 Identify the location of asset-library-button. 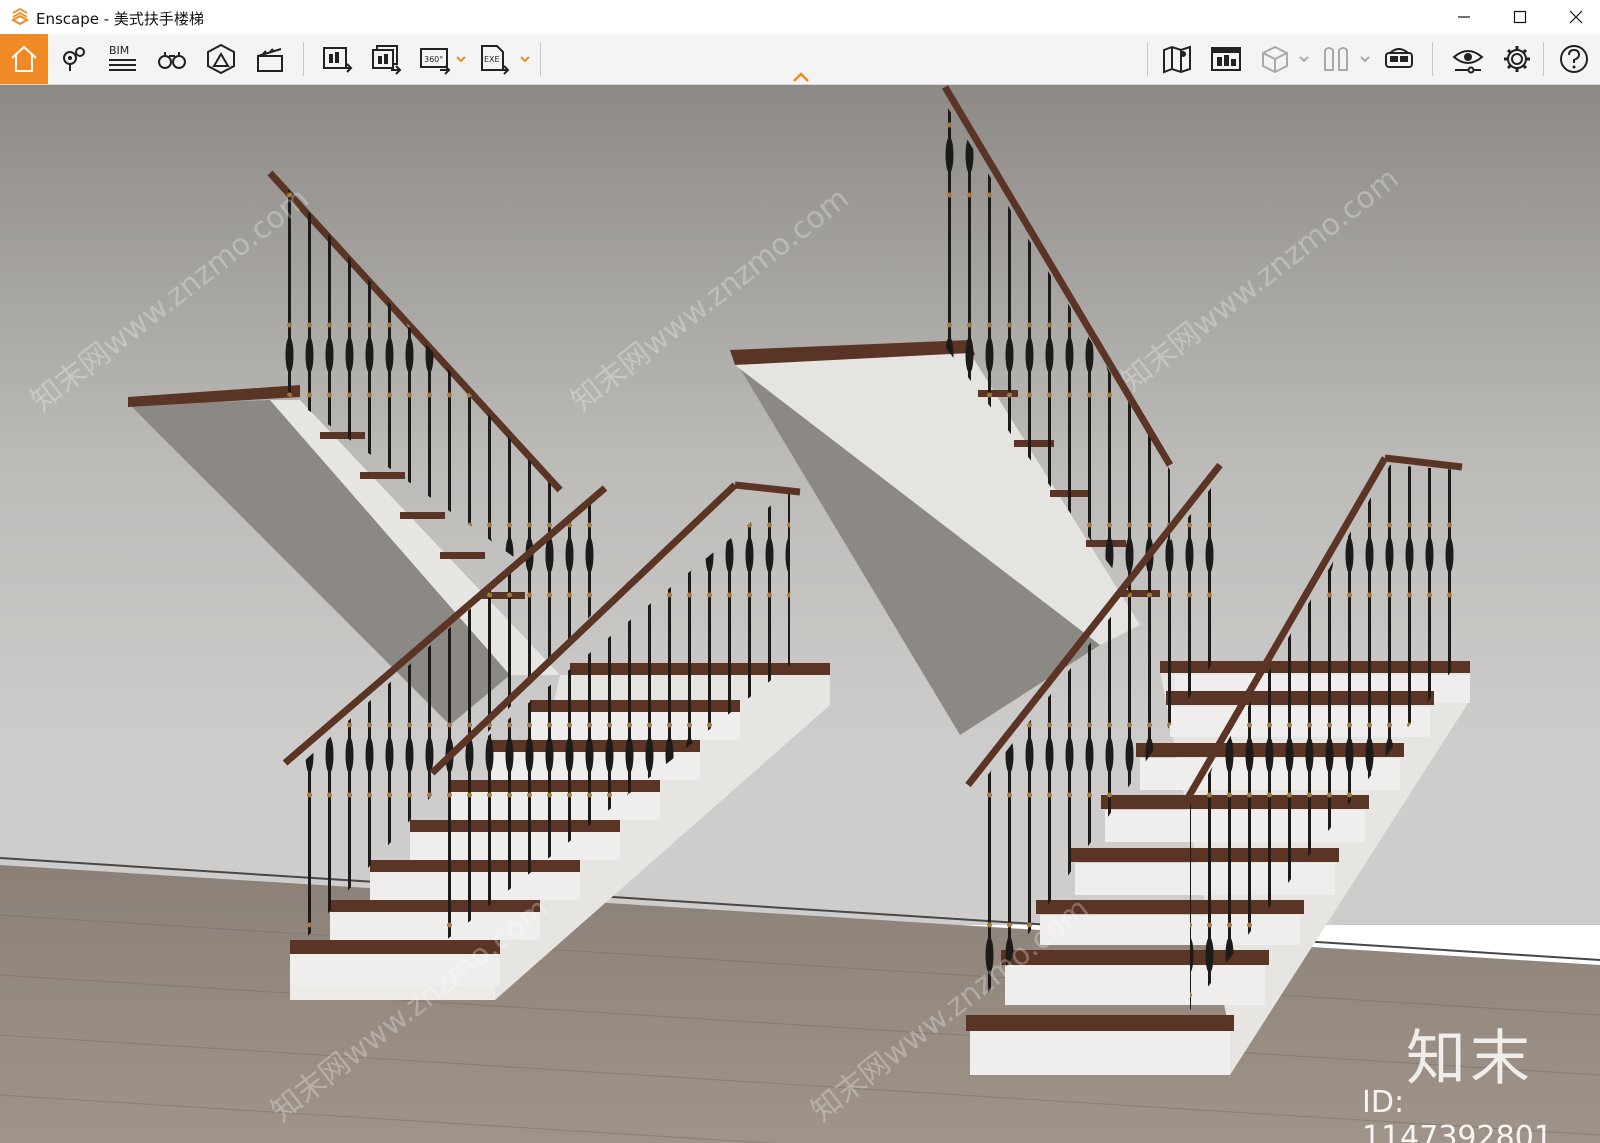
(1226, 59).